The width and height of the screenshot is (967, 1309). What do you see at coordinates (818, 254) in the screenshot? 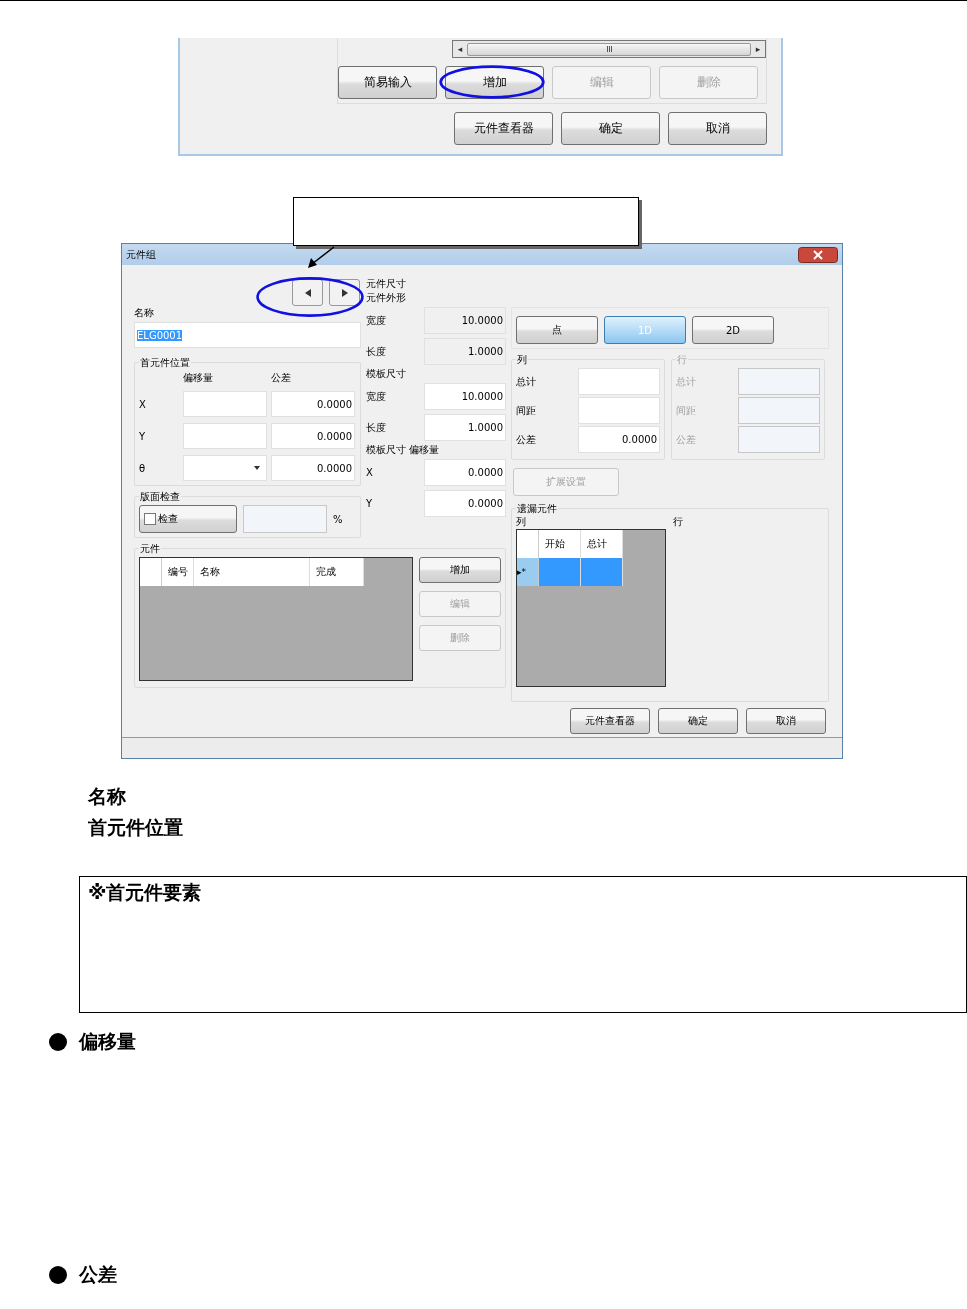
I see `close-icon` at bounding box center [818, 254].